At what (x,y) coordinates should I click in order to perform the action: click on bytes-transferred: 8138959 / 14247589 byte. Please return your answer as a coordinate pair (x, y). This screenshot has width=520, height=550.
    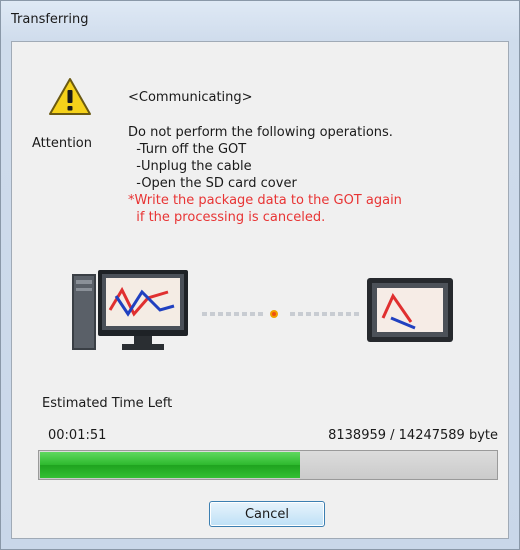
    Looking at the image, I should click on (413, 435).